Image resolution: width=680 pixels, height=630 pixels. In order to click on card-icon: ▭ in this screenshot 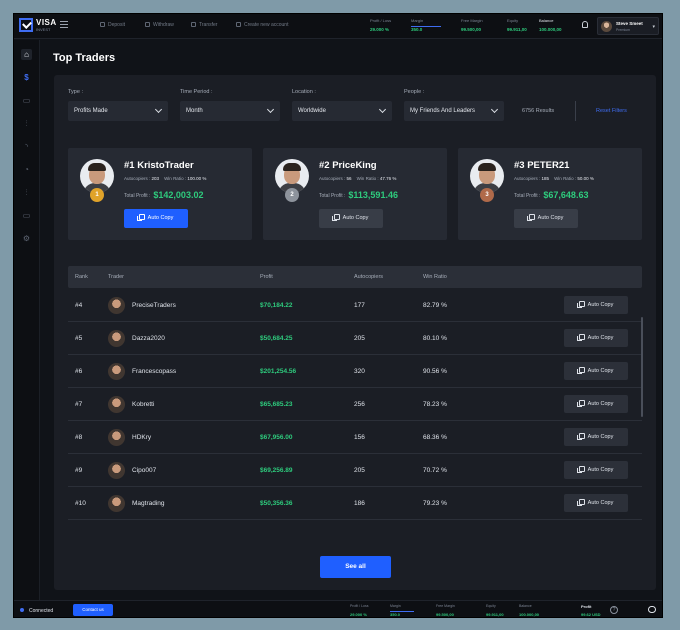, I will do `click(26, 215)`.